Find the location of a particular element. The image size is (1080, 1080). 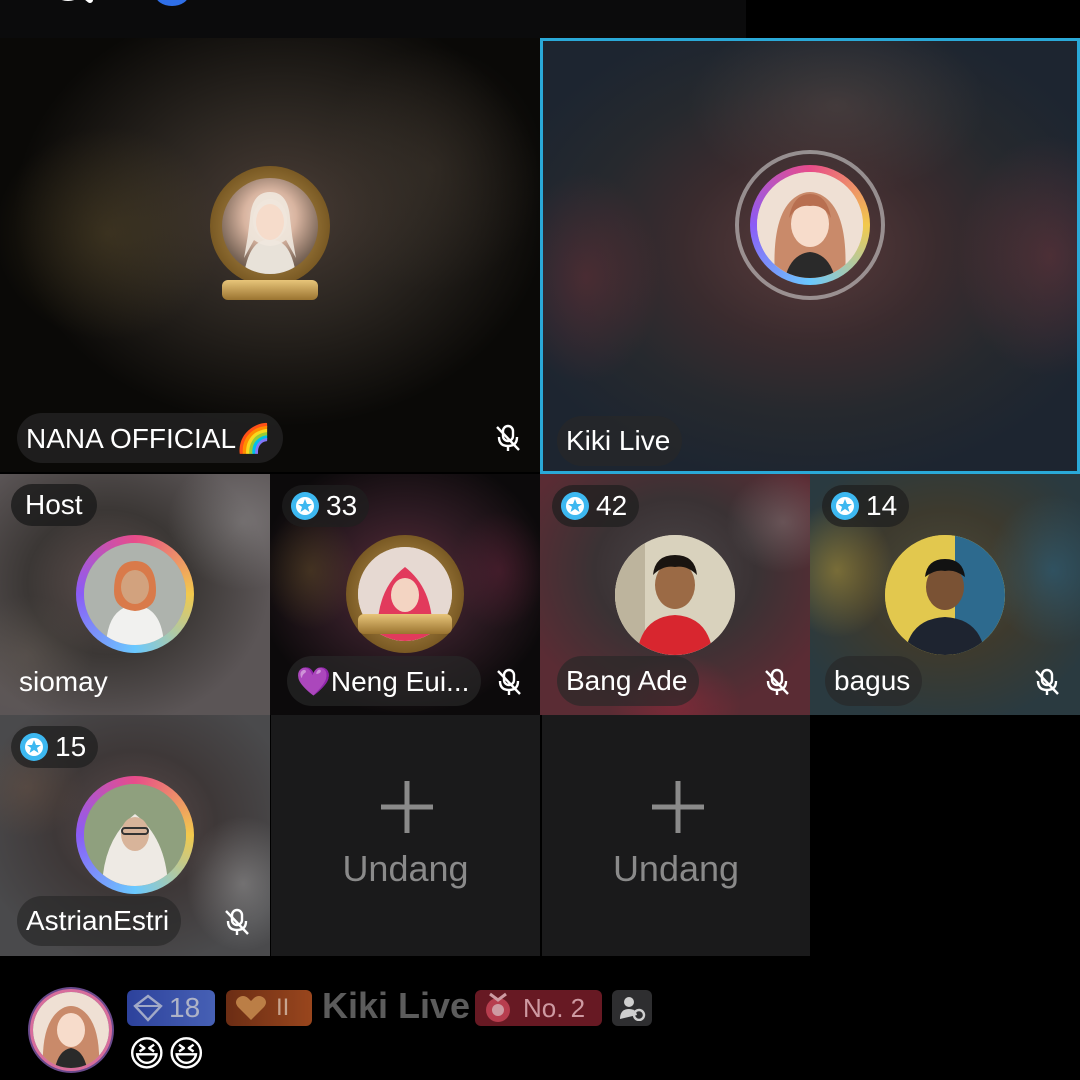

guest-tile-bang-ade: 42 Bang Ade is located at coordinates (675, 594).